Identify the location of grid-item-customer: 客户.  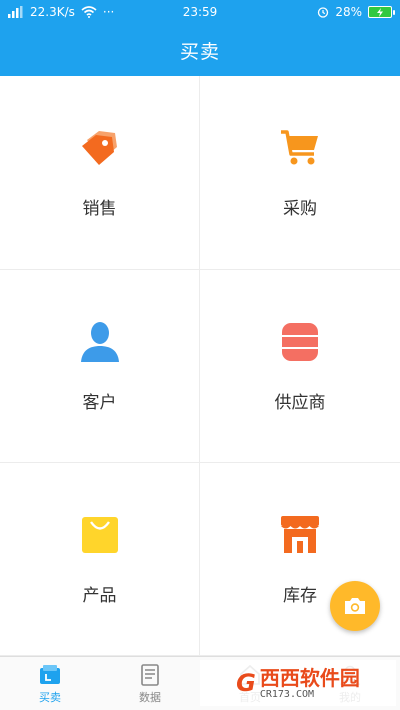
(100, 366).